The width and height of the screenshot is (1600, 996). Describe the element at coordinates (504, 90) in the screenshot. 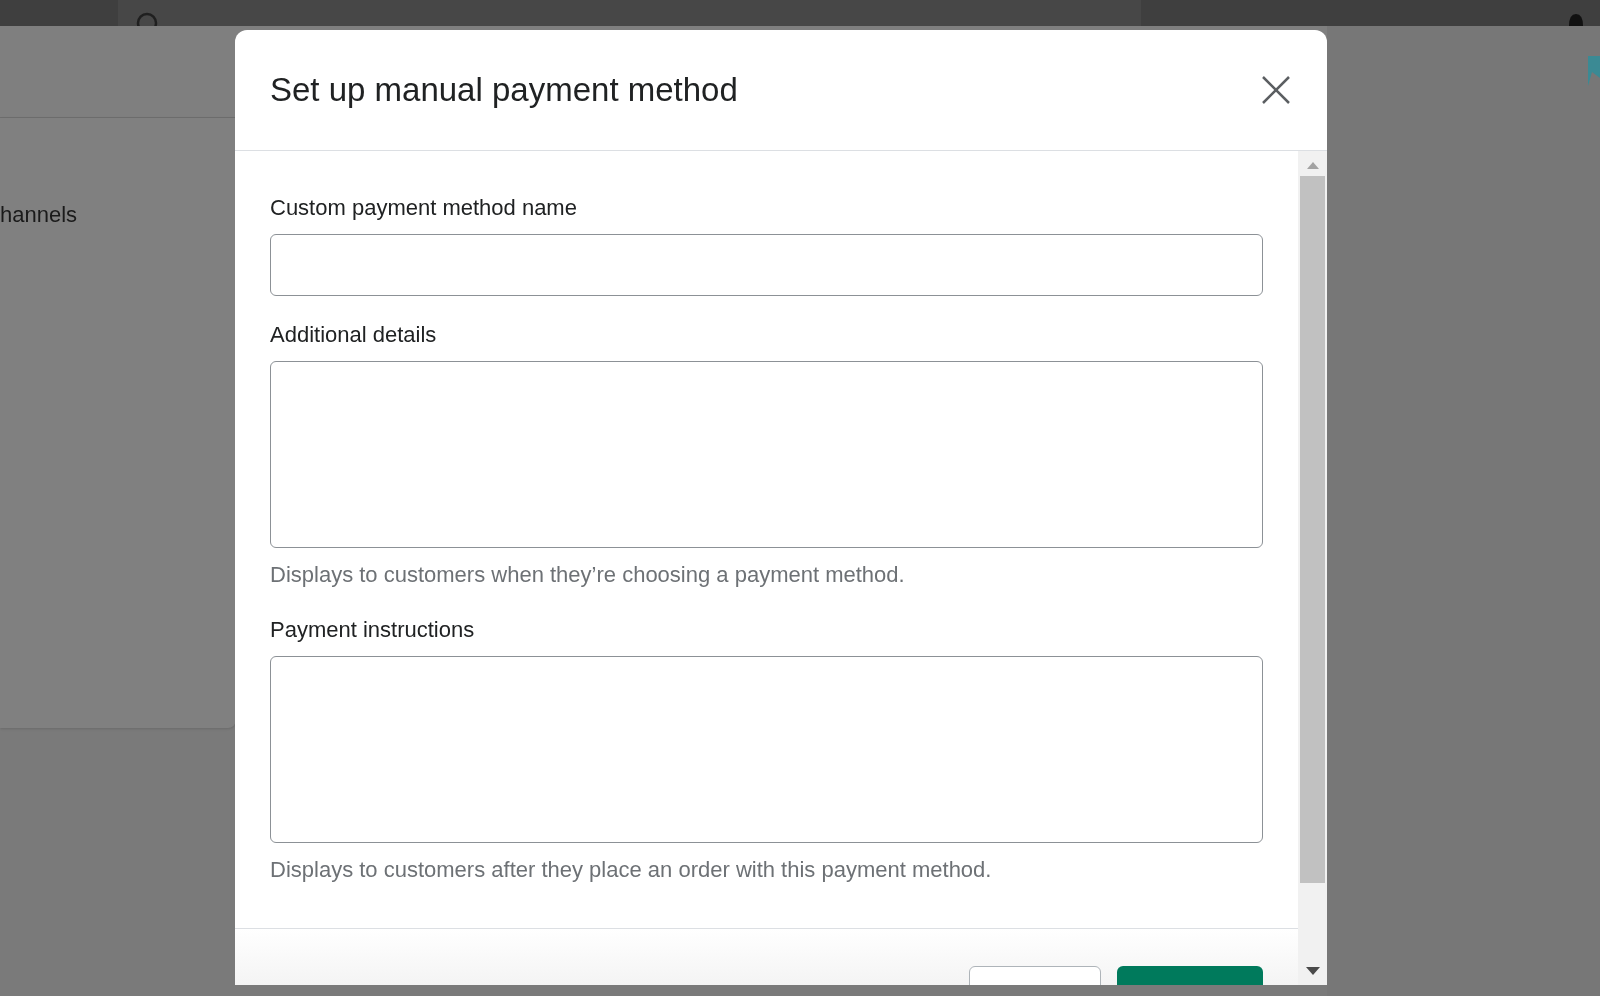

I see `modal-title: Set up manual payment method` at that location.